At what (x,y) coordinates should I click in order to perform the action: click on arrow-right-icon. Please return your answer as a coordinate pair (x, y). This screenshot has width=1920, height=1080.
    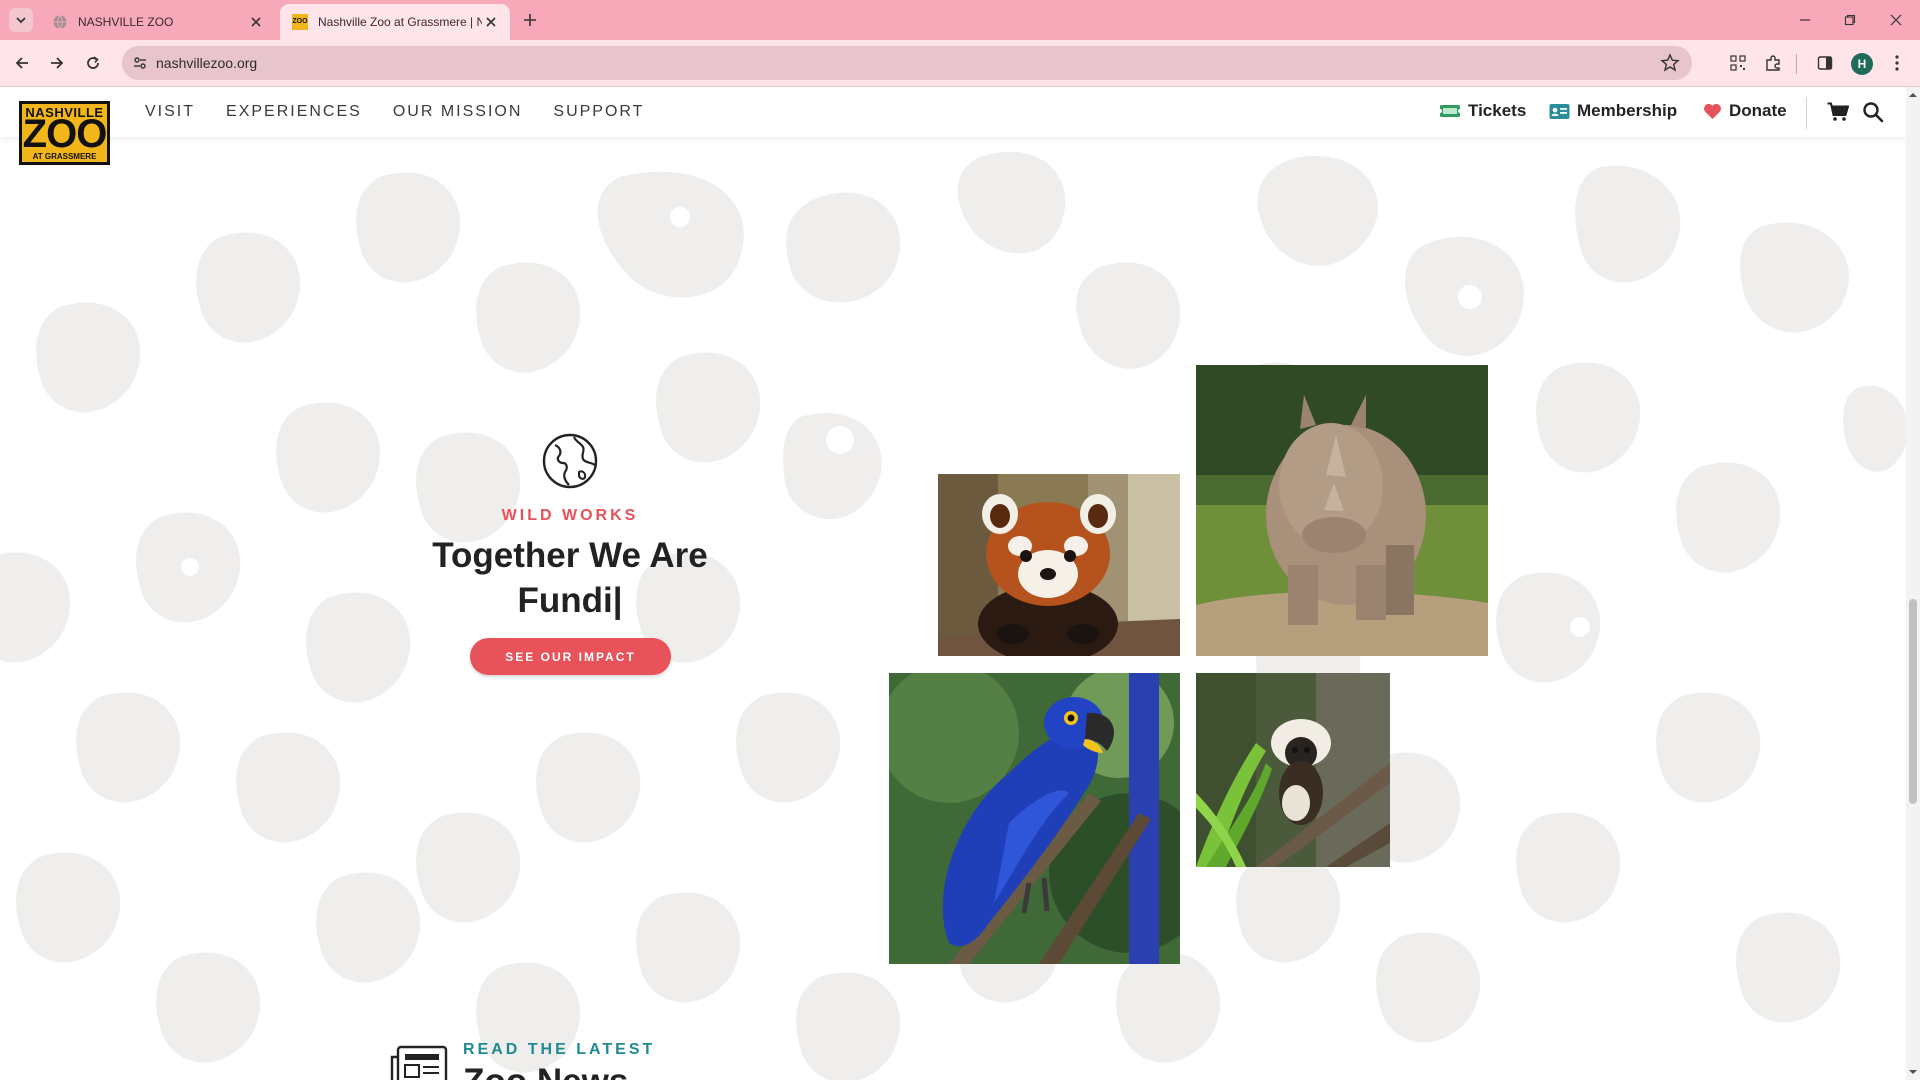
    Looking at the image, I should click on (57, 63).